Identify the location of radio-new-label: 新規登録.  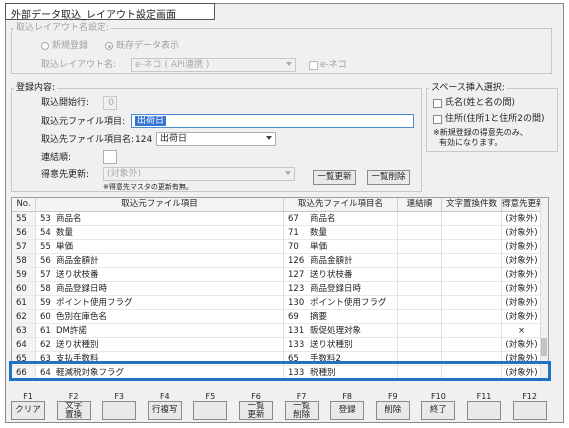
(70, 46).